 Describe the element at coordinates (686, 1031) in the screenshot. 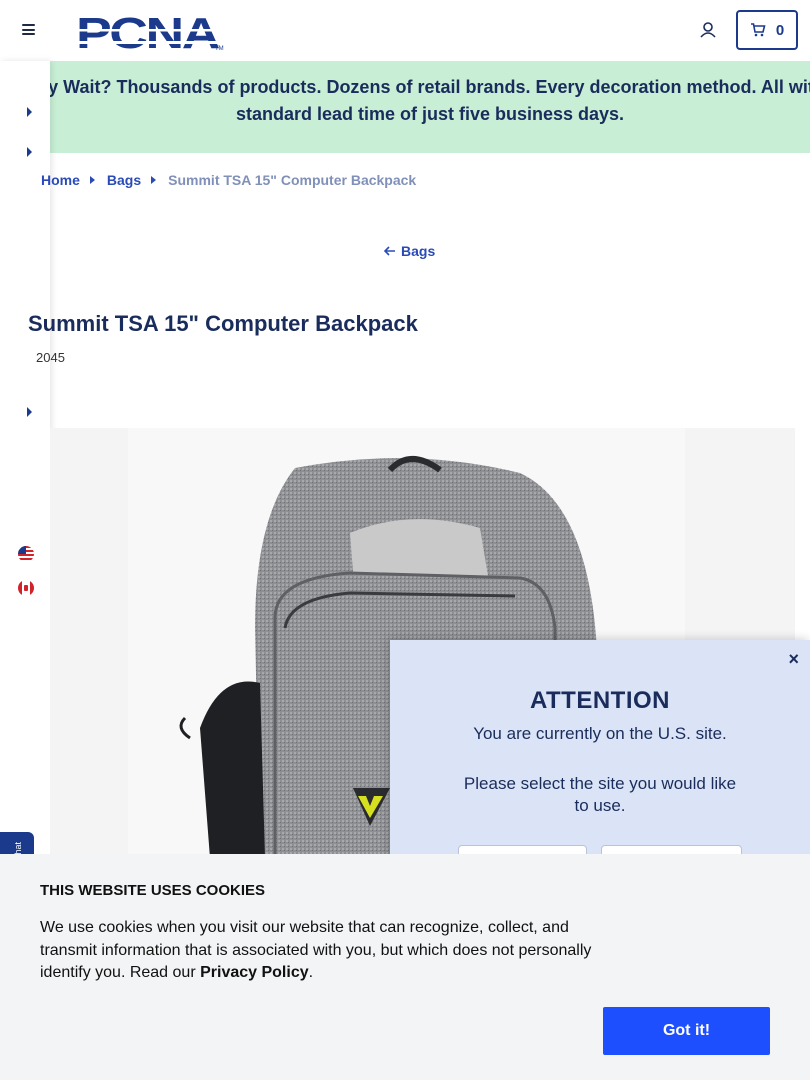

I see `accept-cookies-button: Got it!` at that location.